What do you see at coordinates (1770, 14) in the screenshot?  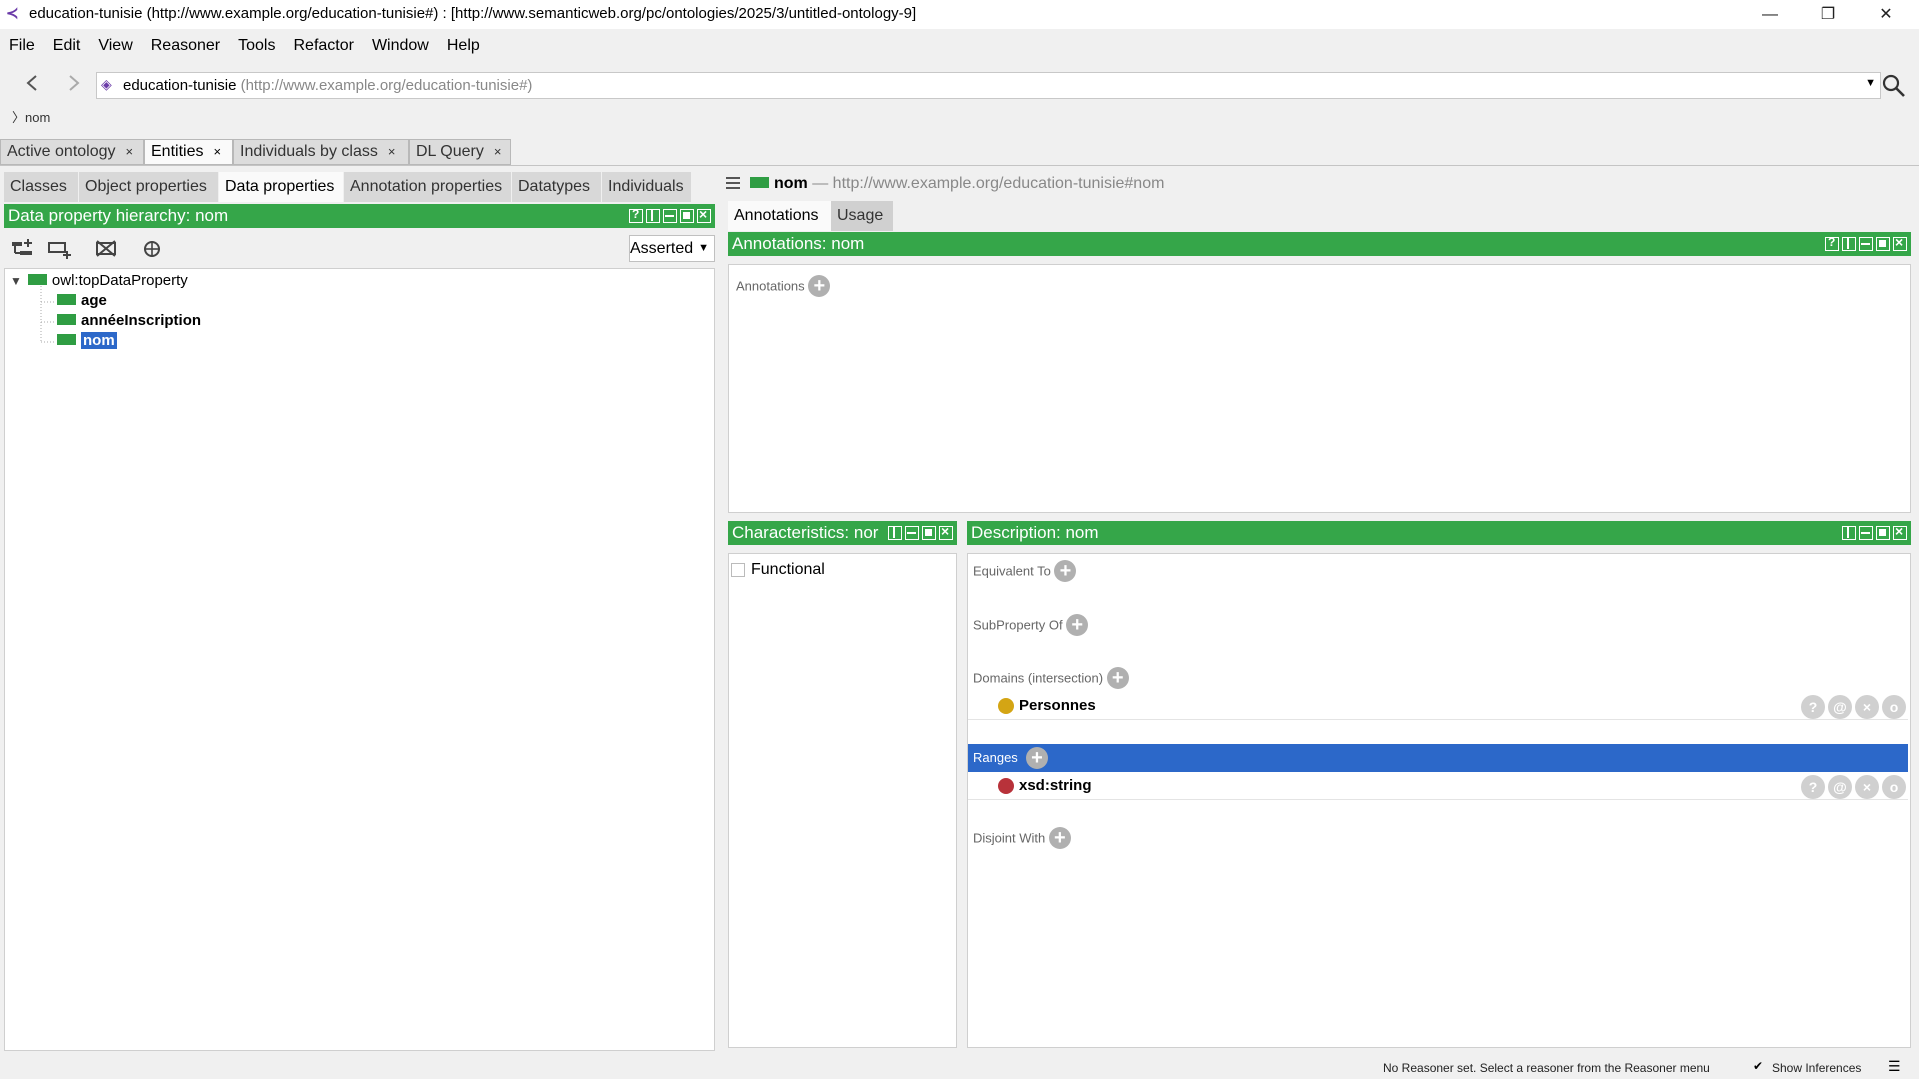 I see `minimize-button: —` at bounding box center [1770, 14].